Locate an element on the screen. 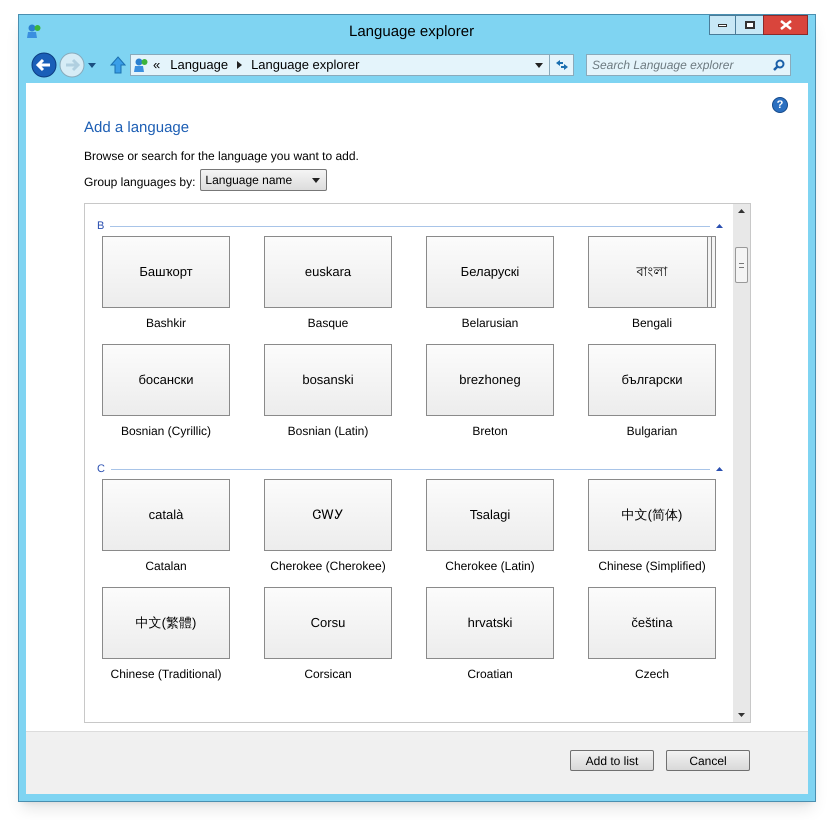 The height and width of the screenshot is (820, 832). language-tile: босански is located at coordinates (166, 380).